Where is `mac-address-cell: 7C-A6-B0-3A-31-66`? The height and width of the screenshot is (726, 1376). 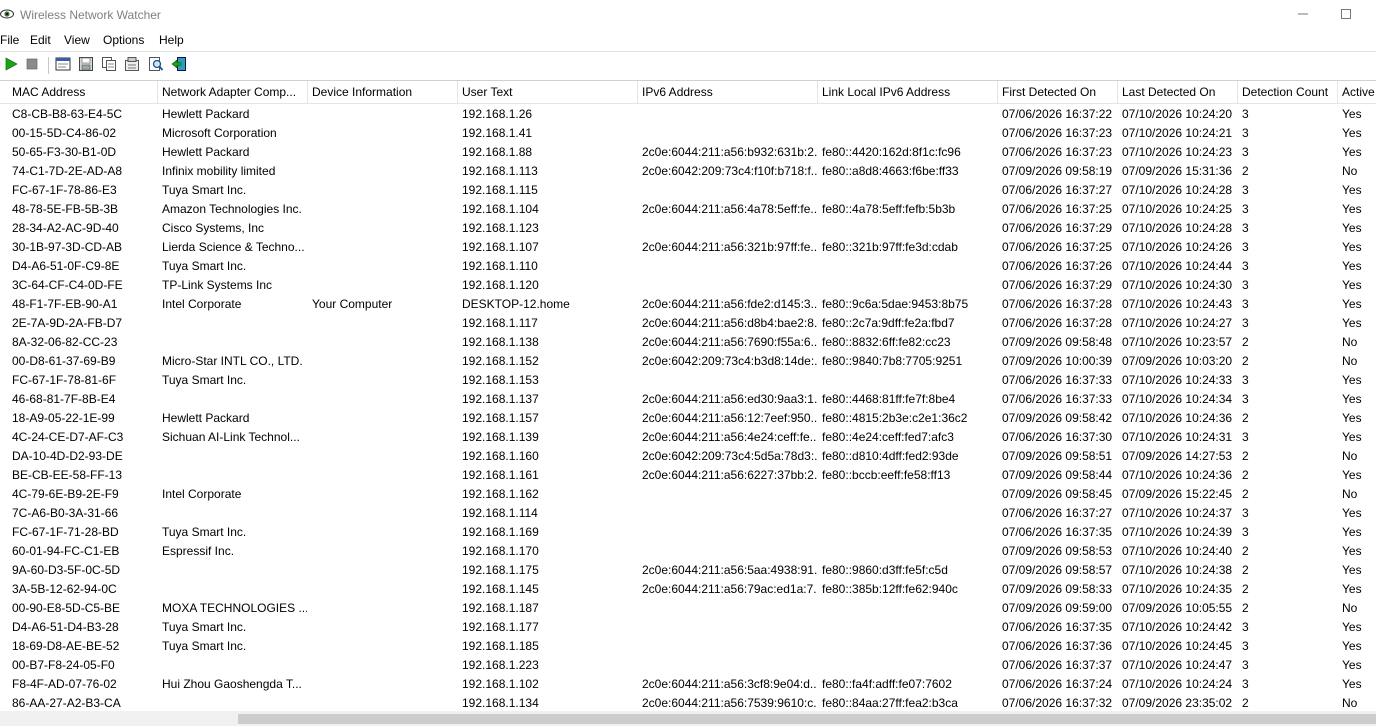
mac-address-cell: 7C-A6-B0-3A-31-66 is located at coordinates (65, 513).